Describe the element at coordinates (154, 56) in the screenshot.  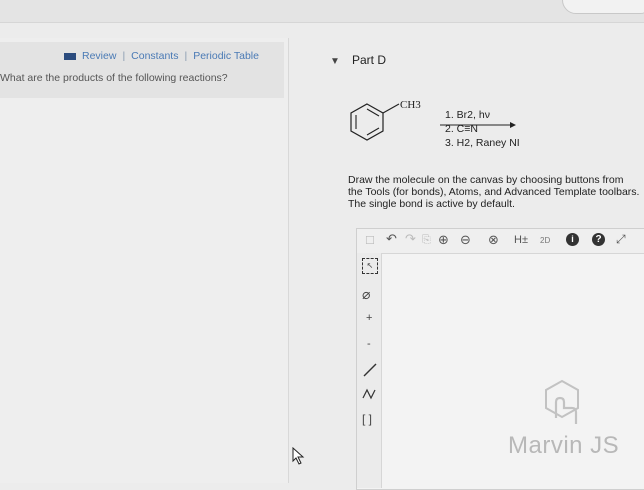
I see `constants-link: Constants` at that location.